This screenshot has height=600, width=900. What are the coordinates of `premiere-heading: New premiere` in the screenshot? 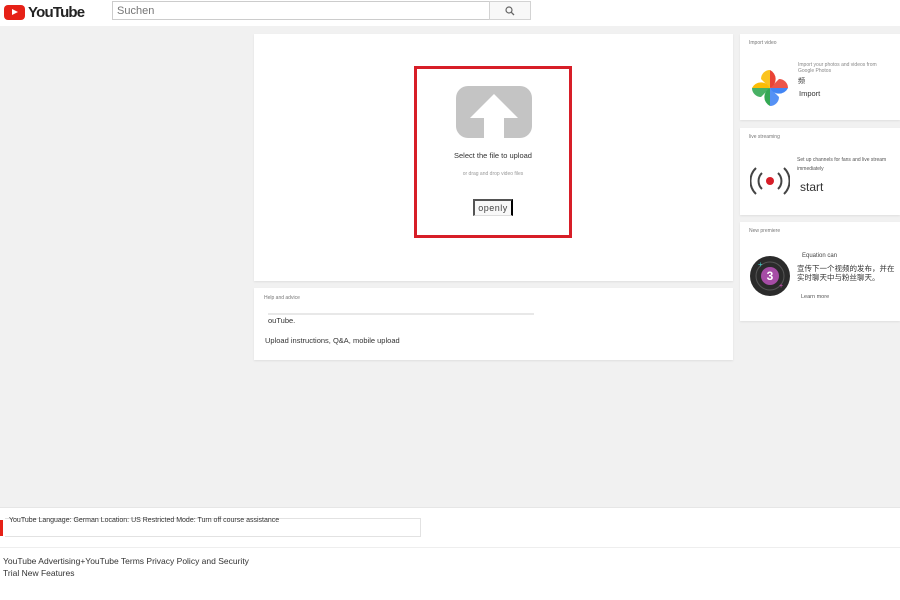 It's located at (765, 231).